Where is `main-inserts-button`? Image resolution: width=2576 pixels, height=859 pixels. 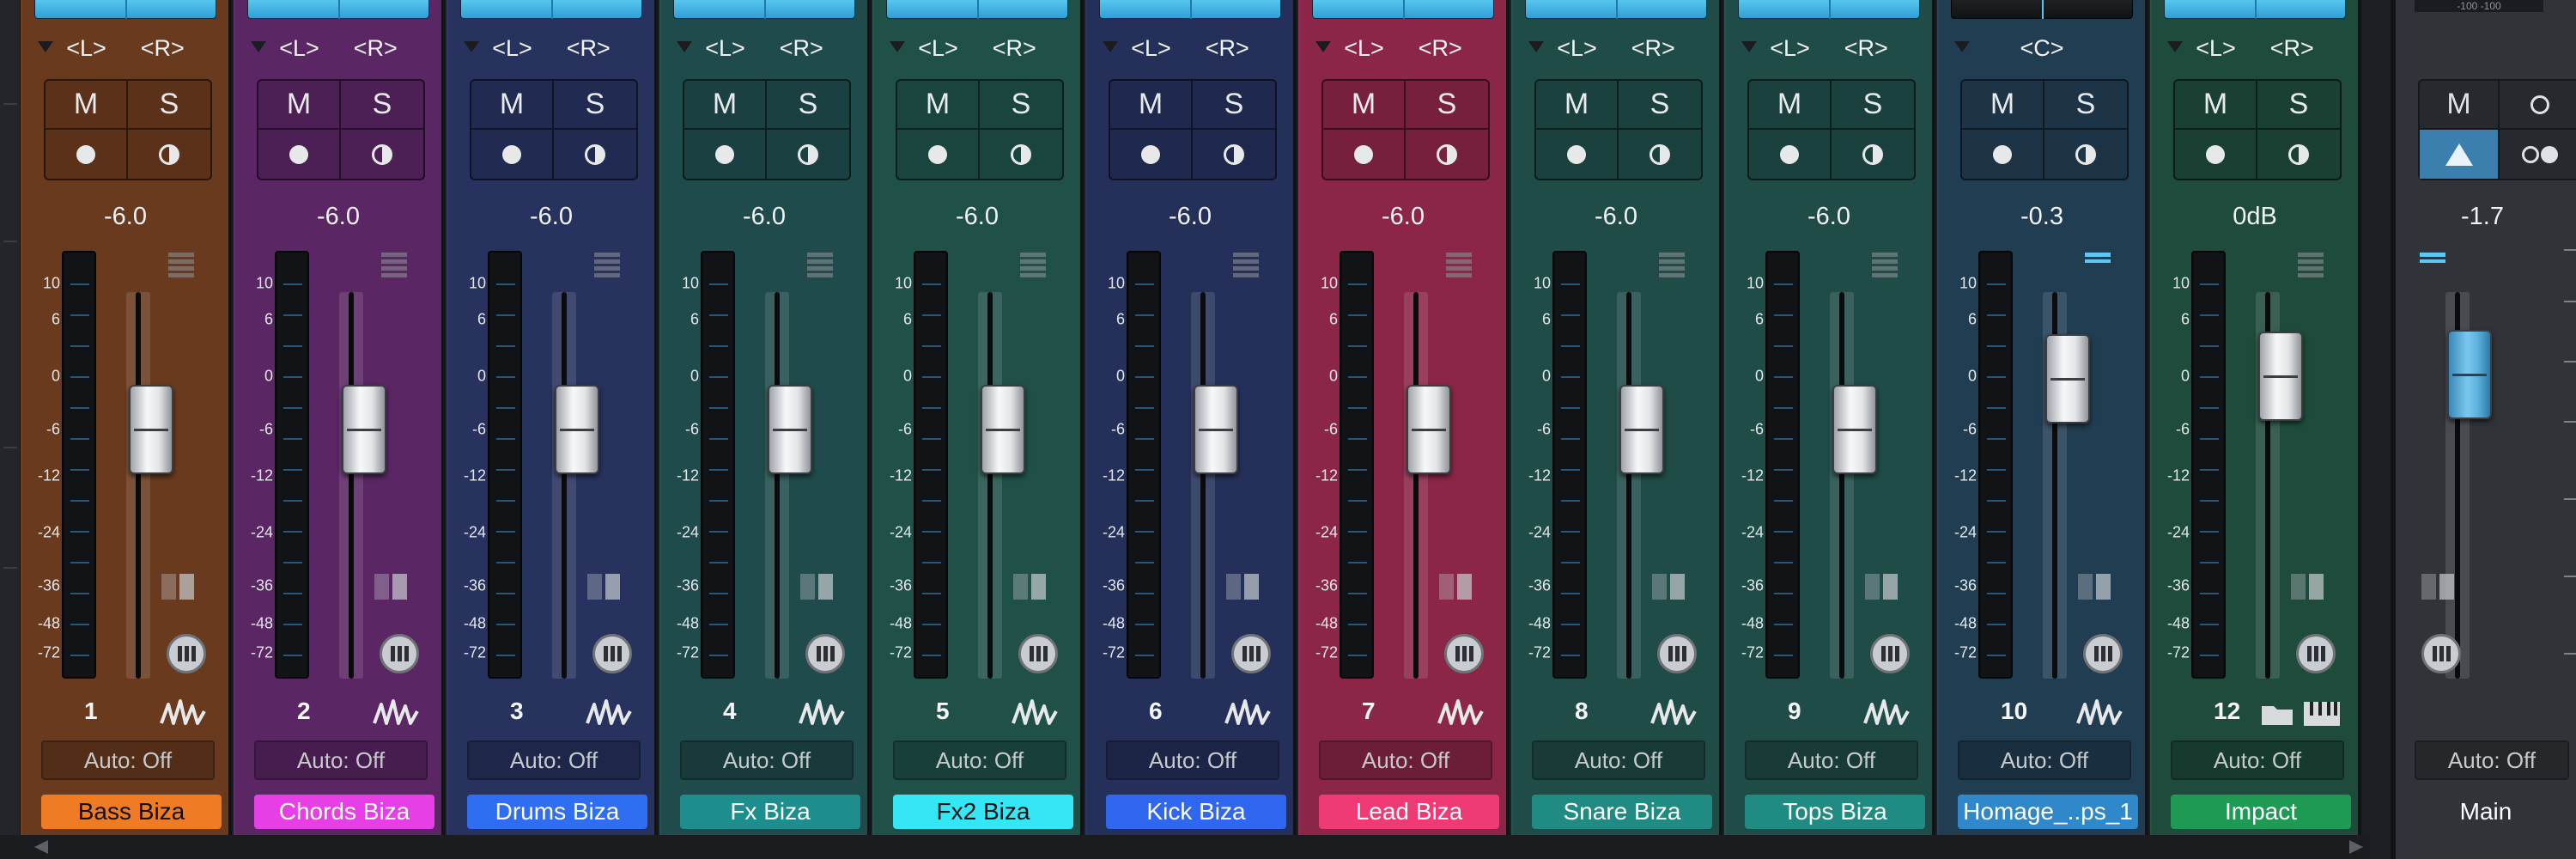
main-inserts-button is located at coordinates (2441, 653).